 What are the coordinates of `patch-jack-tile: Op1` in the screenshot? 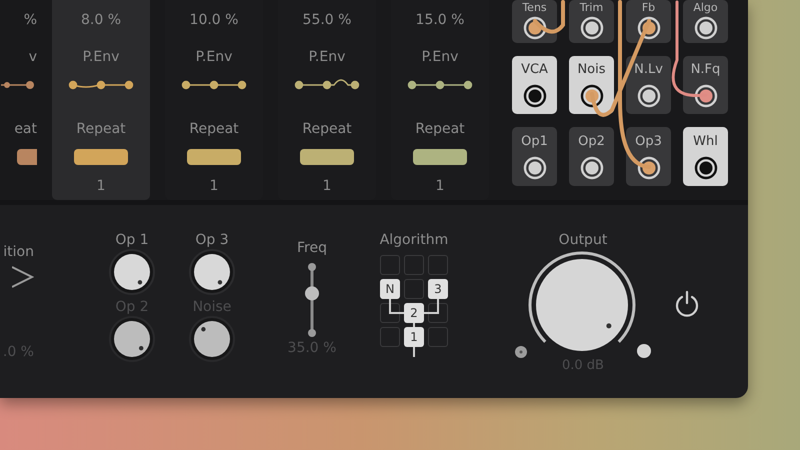 It's located at (534, 156).